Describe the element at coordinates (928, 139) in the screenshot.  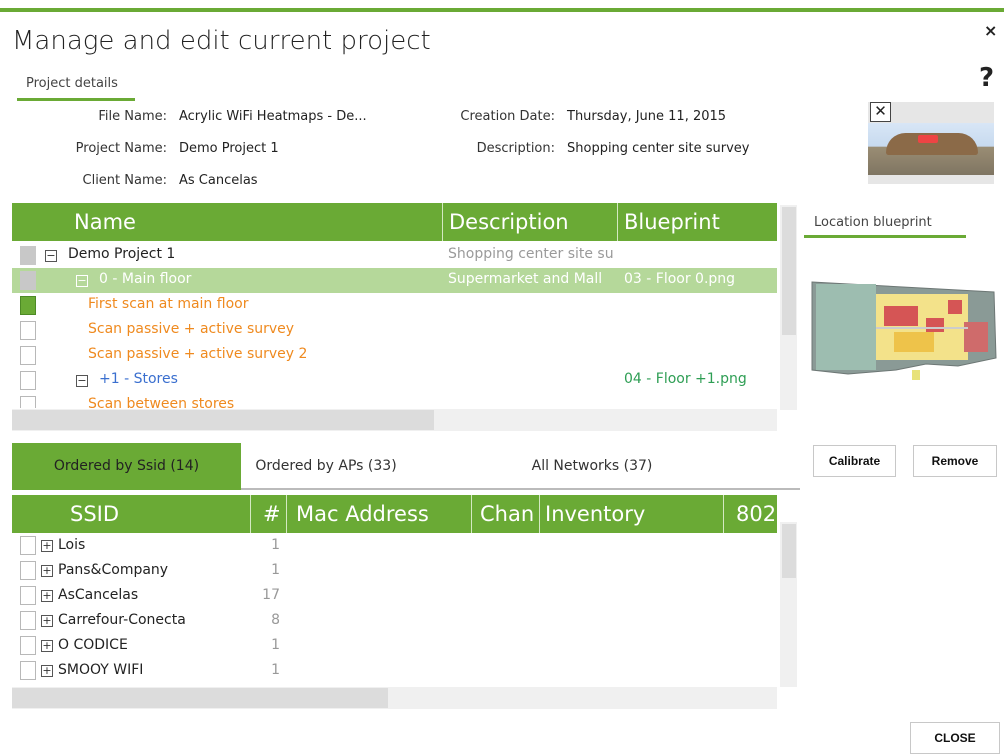
I see `building-sign` at that location.